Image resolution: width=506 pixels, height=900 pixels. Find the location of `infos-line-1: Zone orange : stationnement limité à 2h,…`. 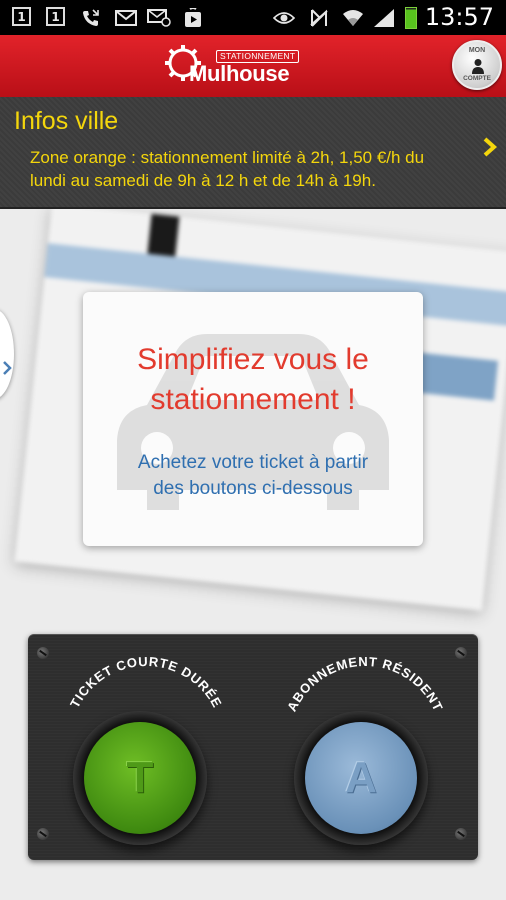

infos-line-1: Zone orange : stationnement limité à 2h,… is located at coordinates (227, 157).